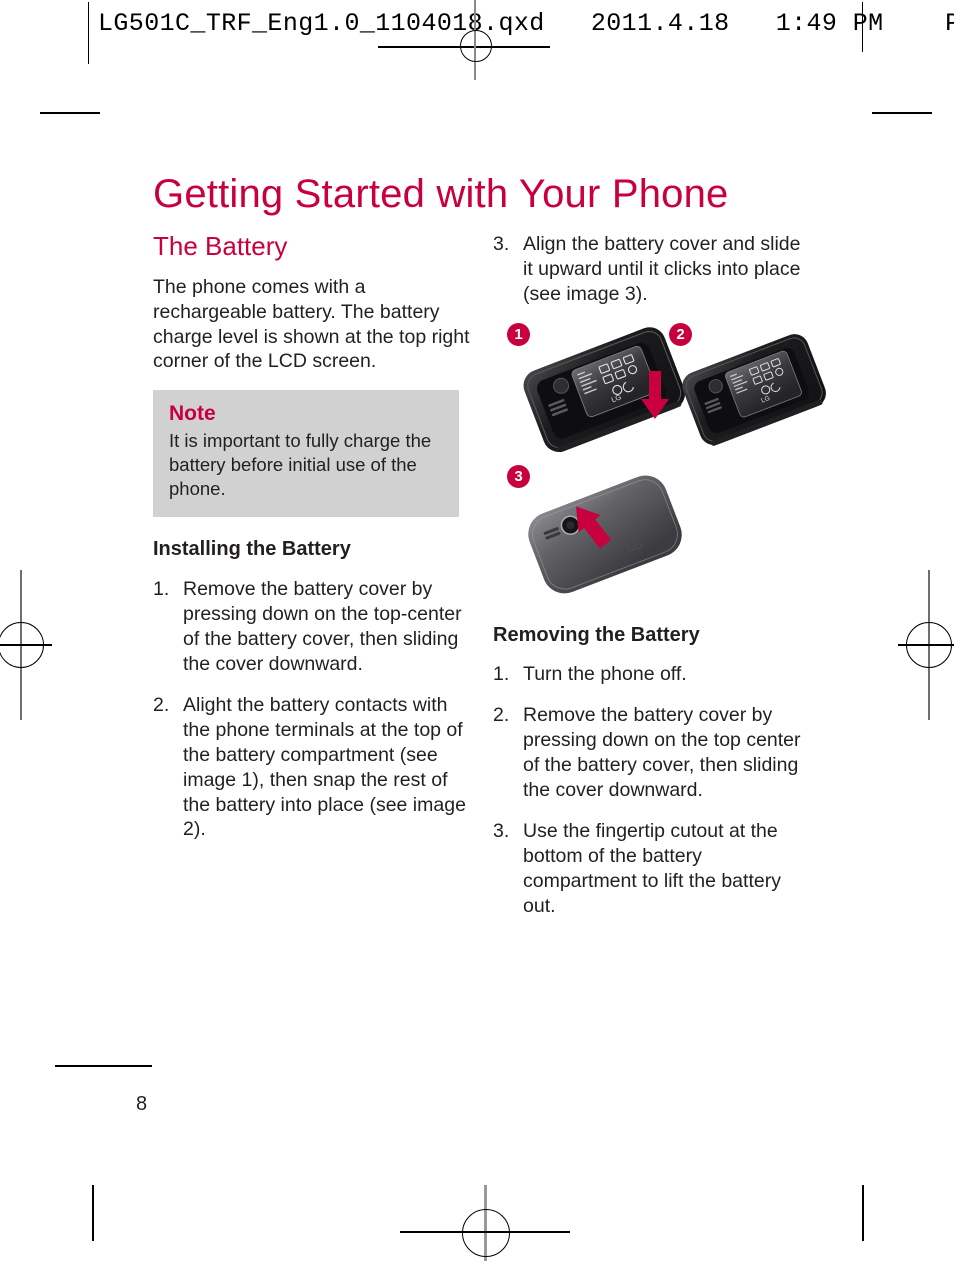 This screenshot has width=954, height=1263. I want to click on continued-step-number: 3., so click(501, 244).